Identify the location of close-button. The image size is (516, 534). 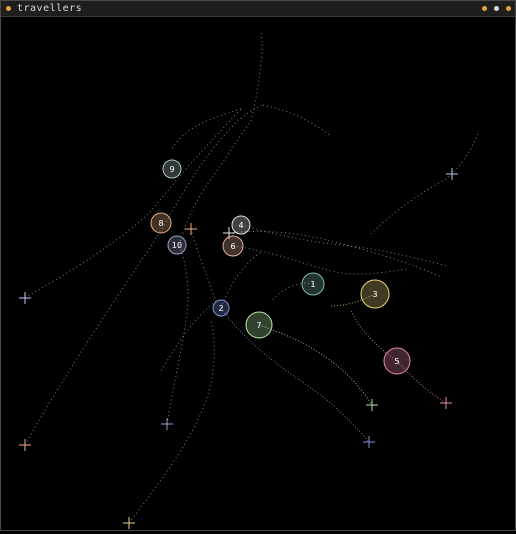
(508, 8).